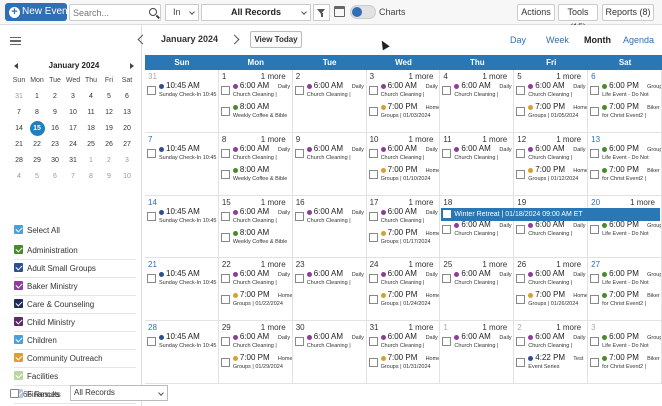 The height and width of the screenshot is (406, 662). Describe the element at coordinates (109, 145) in the screenshot. I see `mini-day: 26` at that location.